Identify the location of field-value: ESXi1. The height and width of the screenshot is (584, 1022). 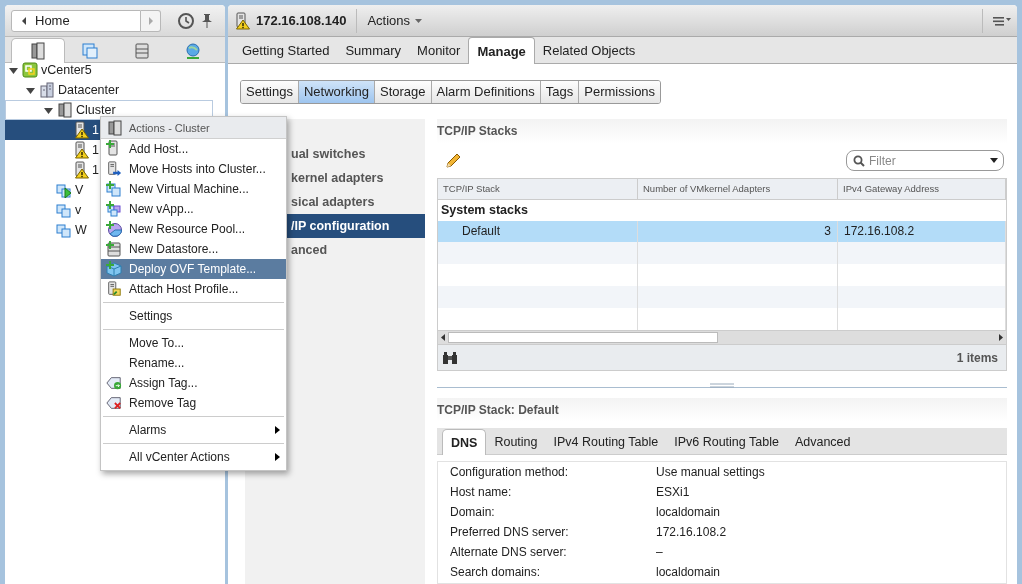
(673, 492).